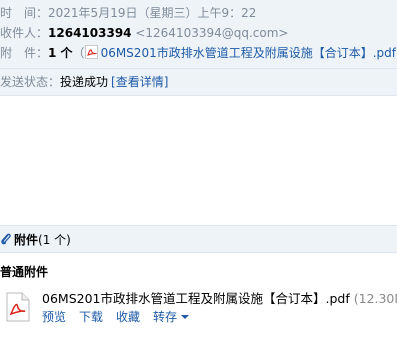 This screenshot has width=397, height=346. I want to click on recipient-row: 收件人：1264103394 <1264103394@qq.com>, so click(144, 33).